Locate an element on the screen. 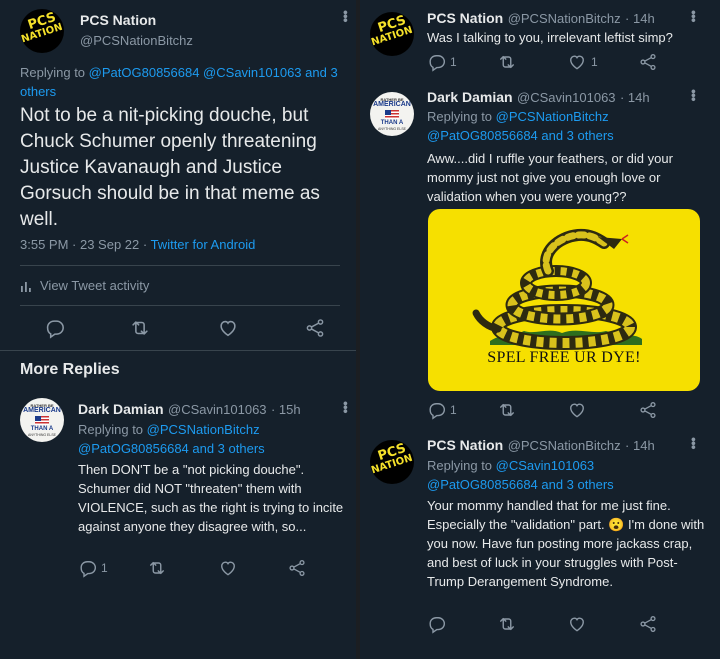  more-replies-heading: More Replies is located at coordinates (70, 369).